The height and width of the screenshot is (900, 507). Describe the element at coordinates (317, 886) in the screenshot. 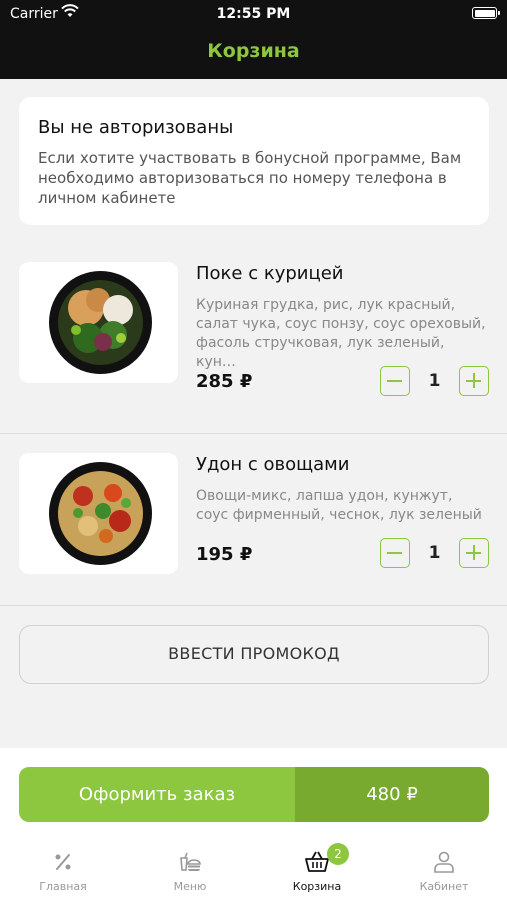

I see `tab-label: Корзина` at that location.